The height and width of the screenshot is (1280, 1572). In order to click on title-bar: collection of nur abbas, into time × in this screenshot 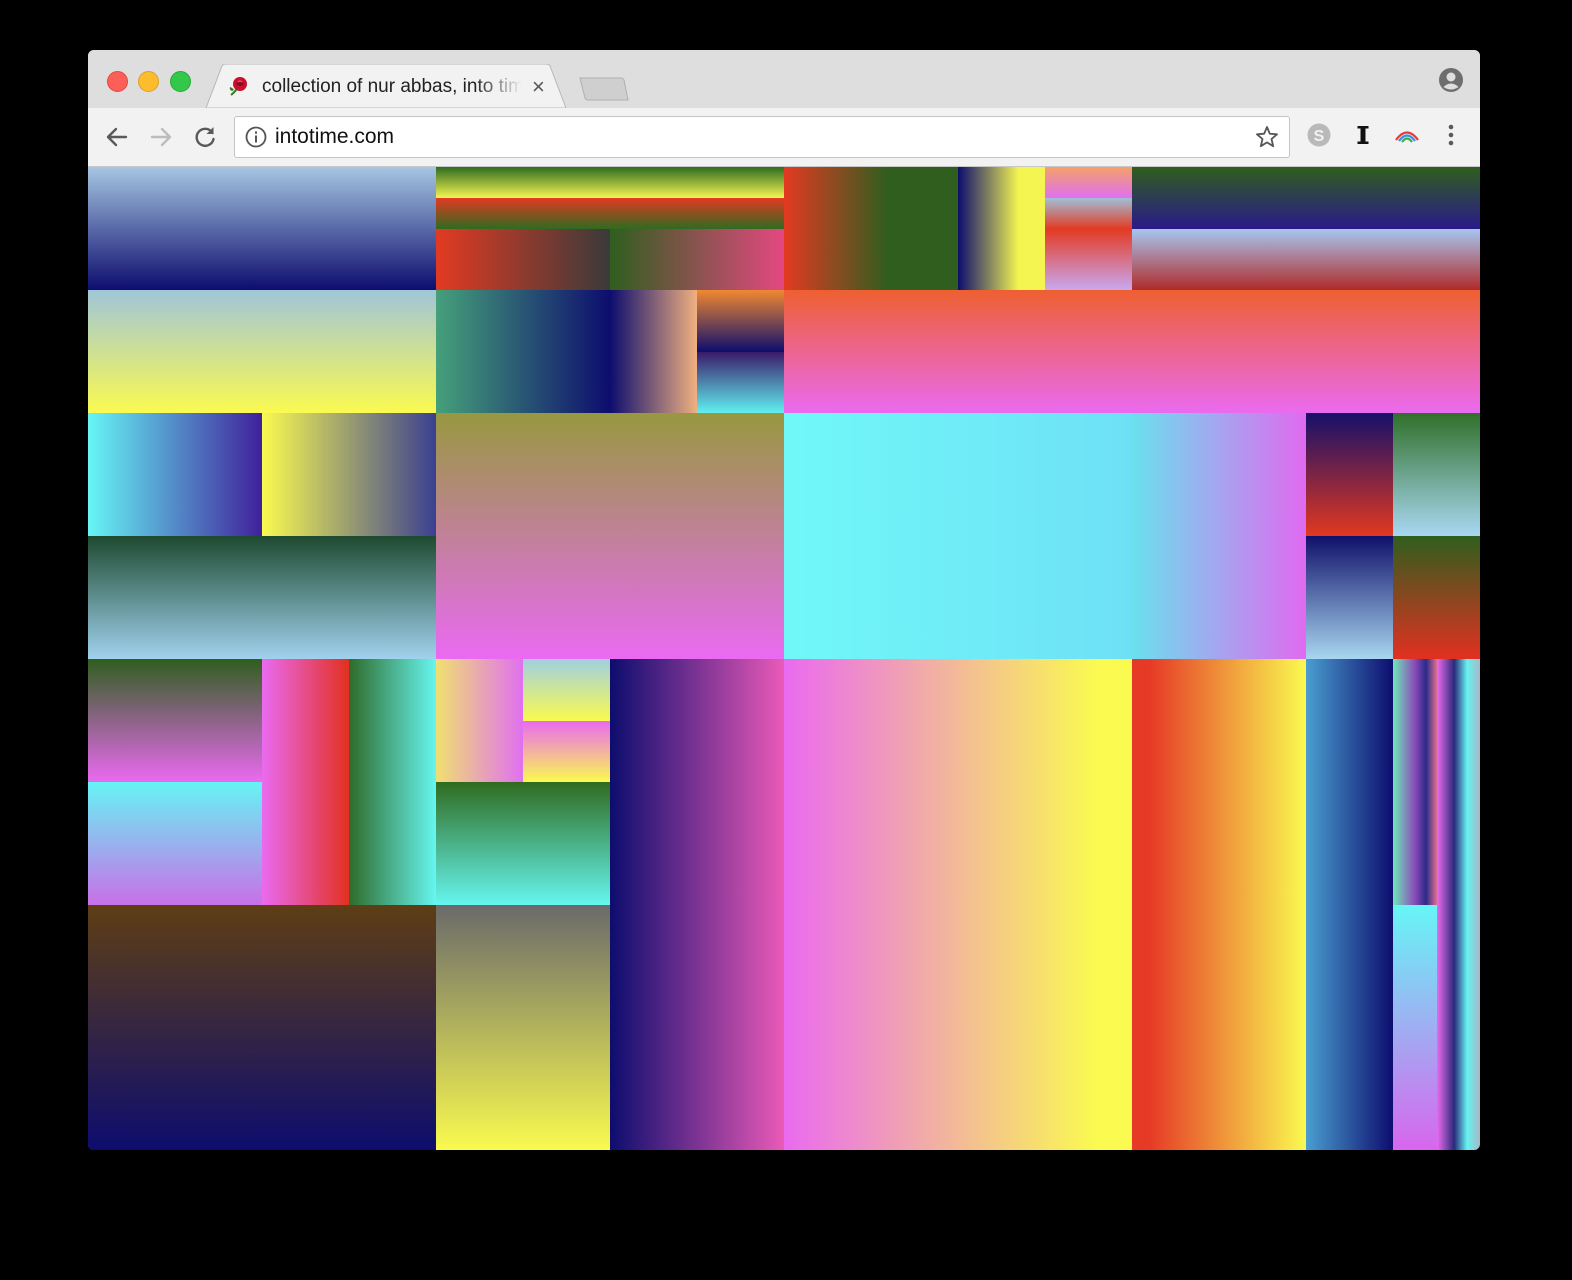, I will do `click(784, 79)`.